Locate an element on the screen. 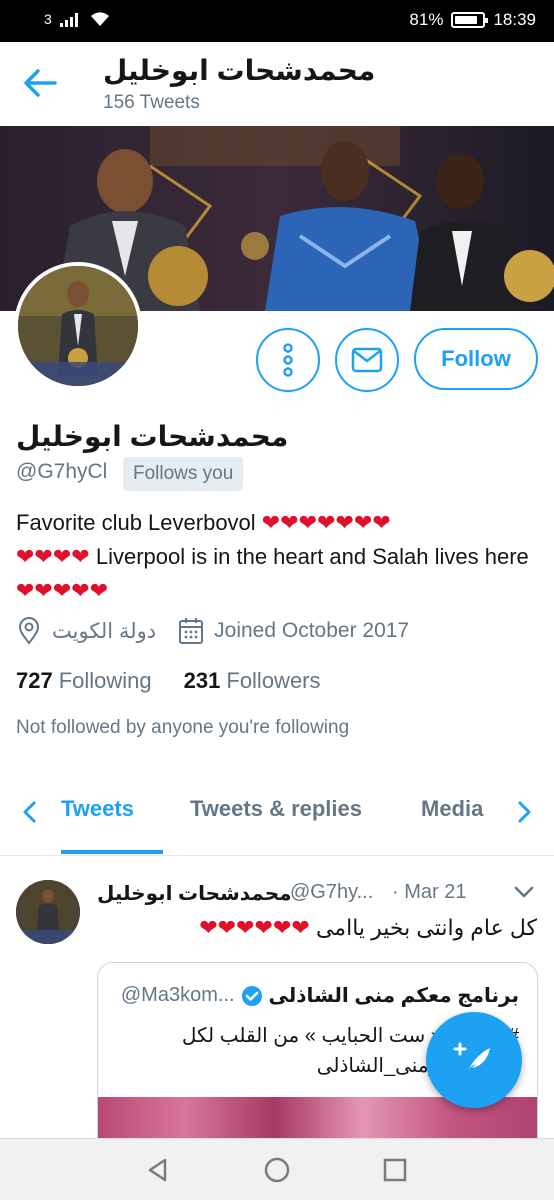 The width and height of the screenshot is (554, 1200). following-count: 727 is located at coordinates (34, 680).